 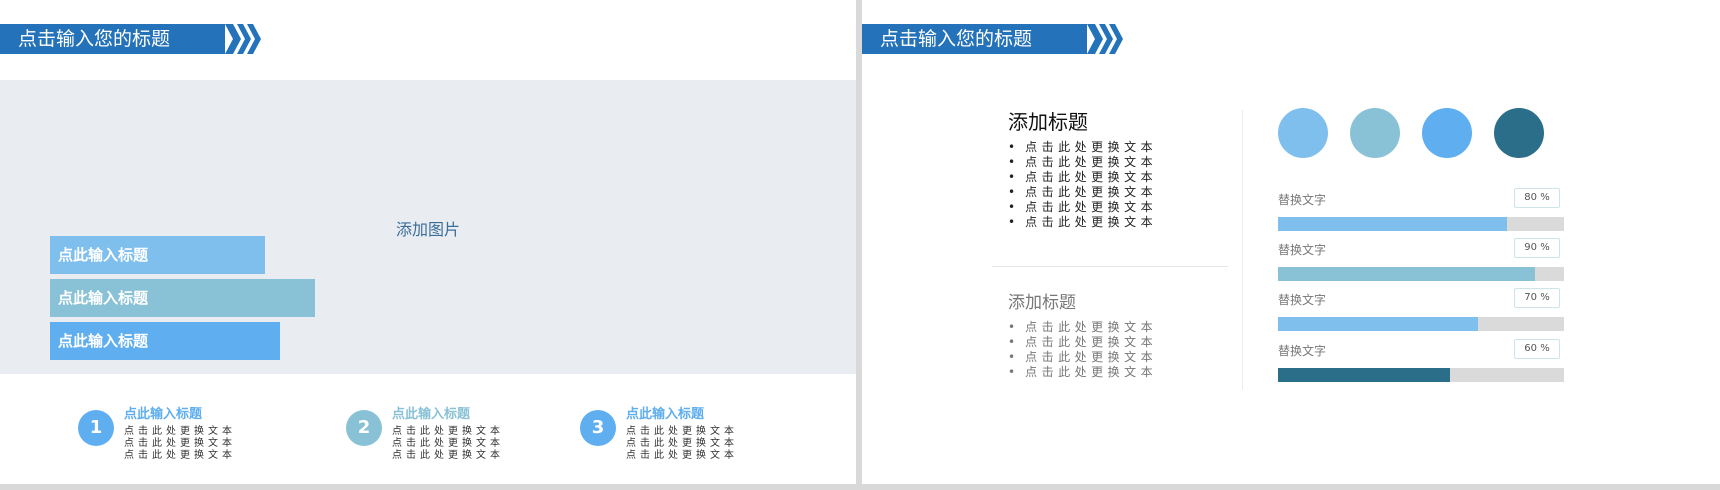 I want to click on step-text-1: 点击此处更换文本 点击此处更换文本 点击此处更换文本, so click(x=180, y=444).